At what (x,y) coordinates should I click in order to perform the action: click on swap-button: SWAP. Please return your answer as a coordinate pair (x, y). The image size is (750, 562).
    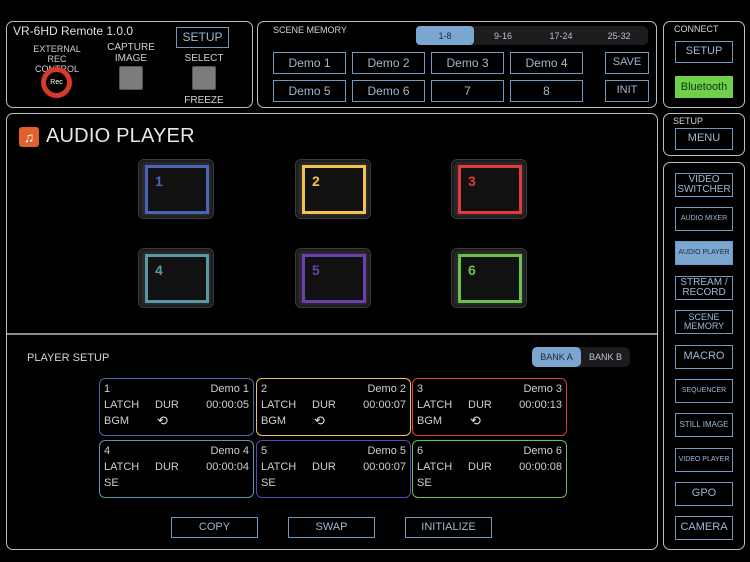
    Looking at the image, I should click on (331, 527).